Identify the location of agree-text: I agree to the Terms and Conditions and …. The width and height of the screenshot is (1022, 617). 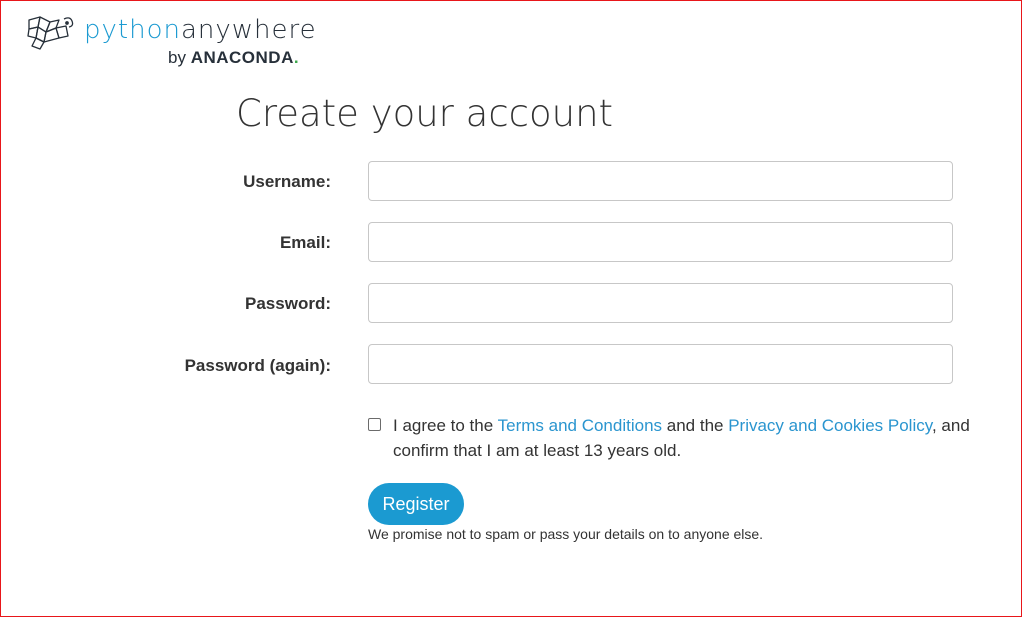
(681, 438).